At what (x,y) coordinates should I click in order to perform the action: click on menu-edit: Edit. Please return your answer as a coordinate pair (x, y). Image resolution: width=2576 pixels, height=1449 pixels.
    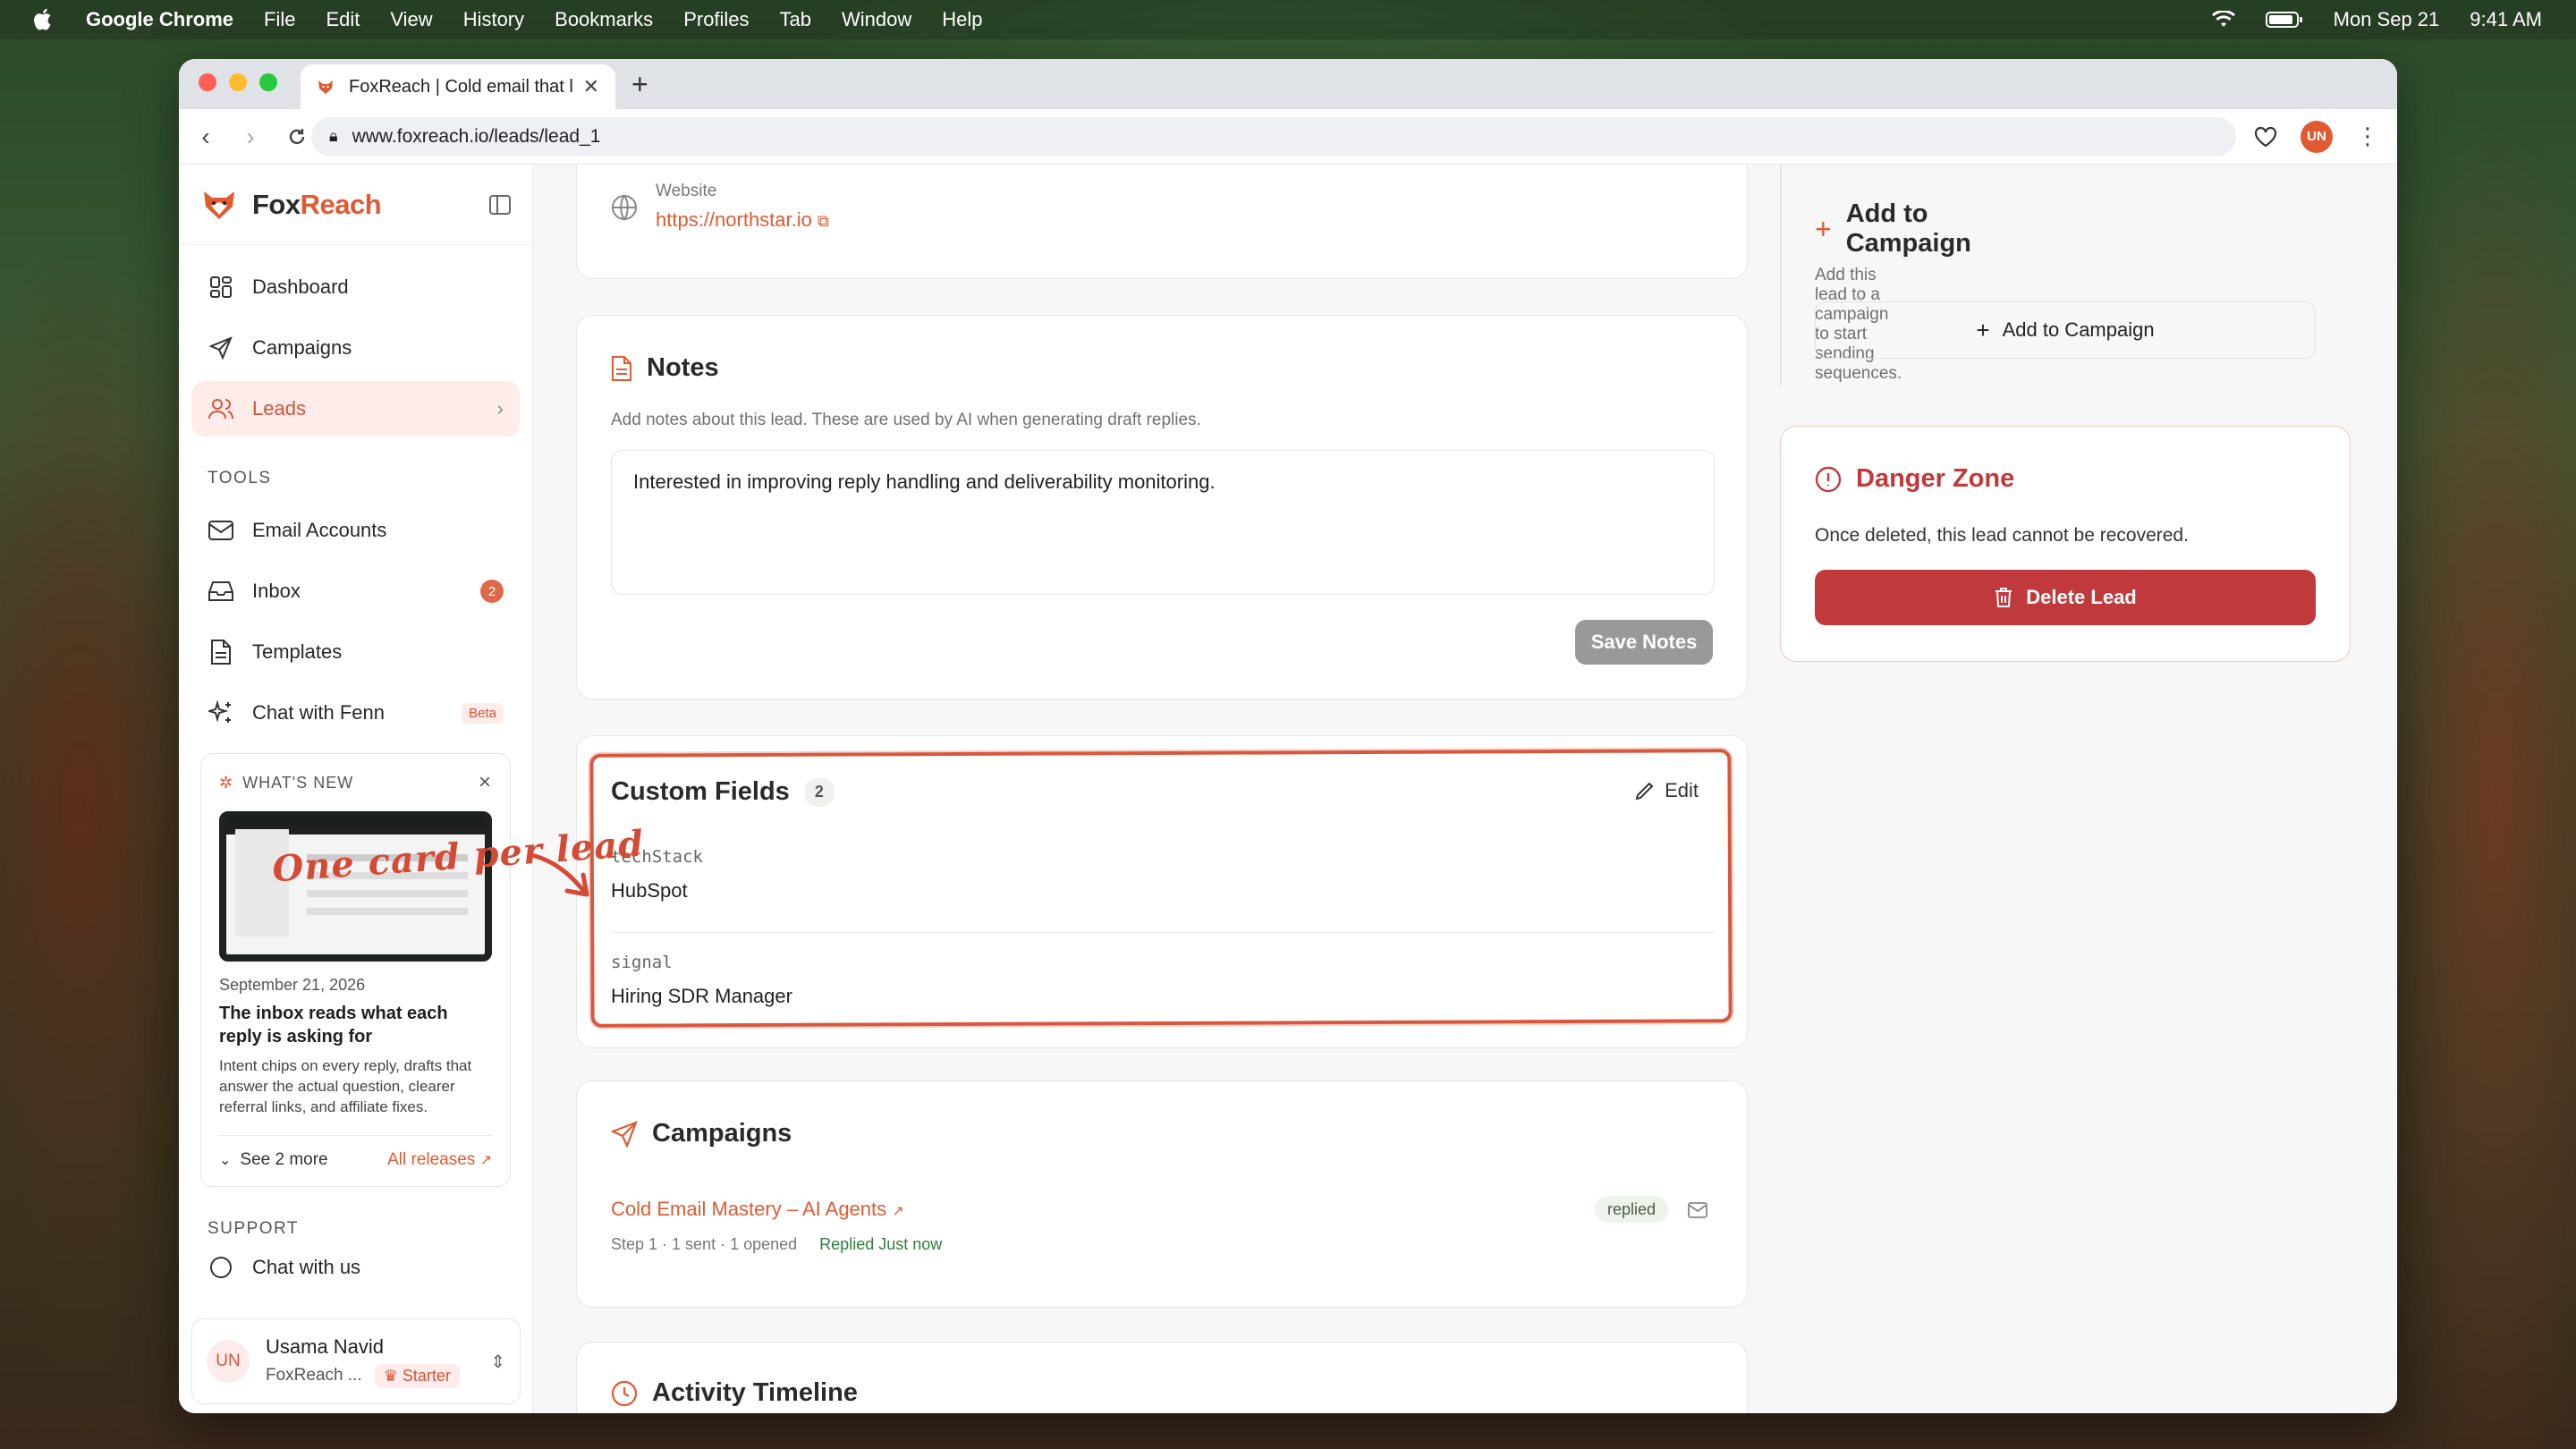
    Looking at the image, I should click on (343, 19).